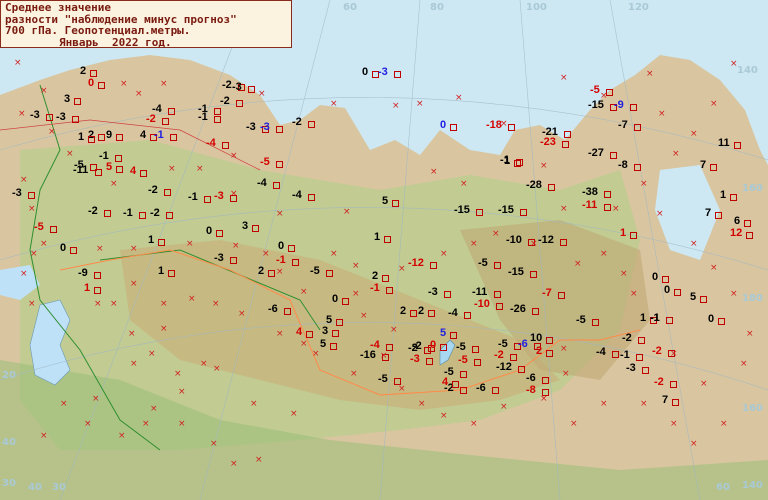  What do you see at coordinates (437, 7) in the screenshot?
I see `coord-label: 80` at bounding box center [437, 7].